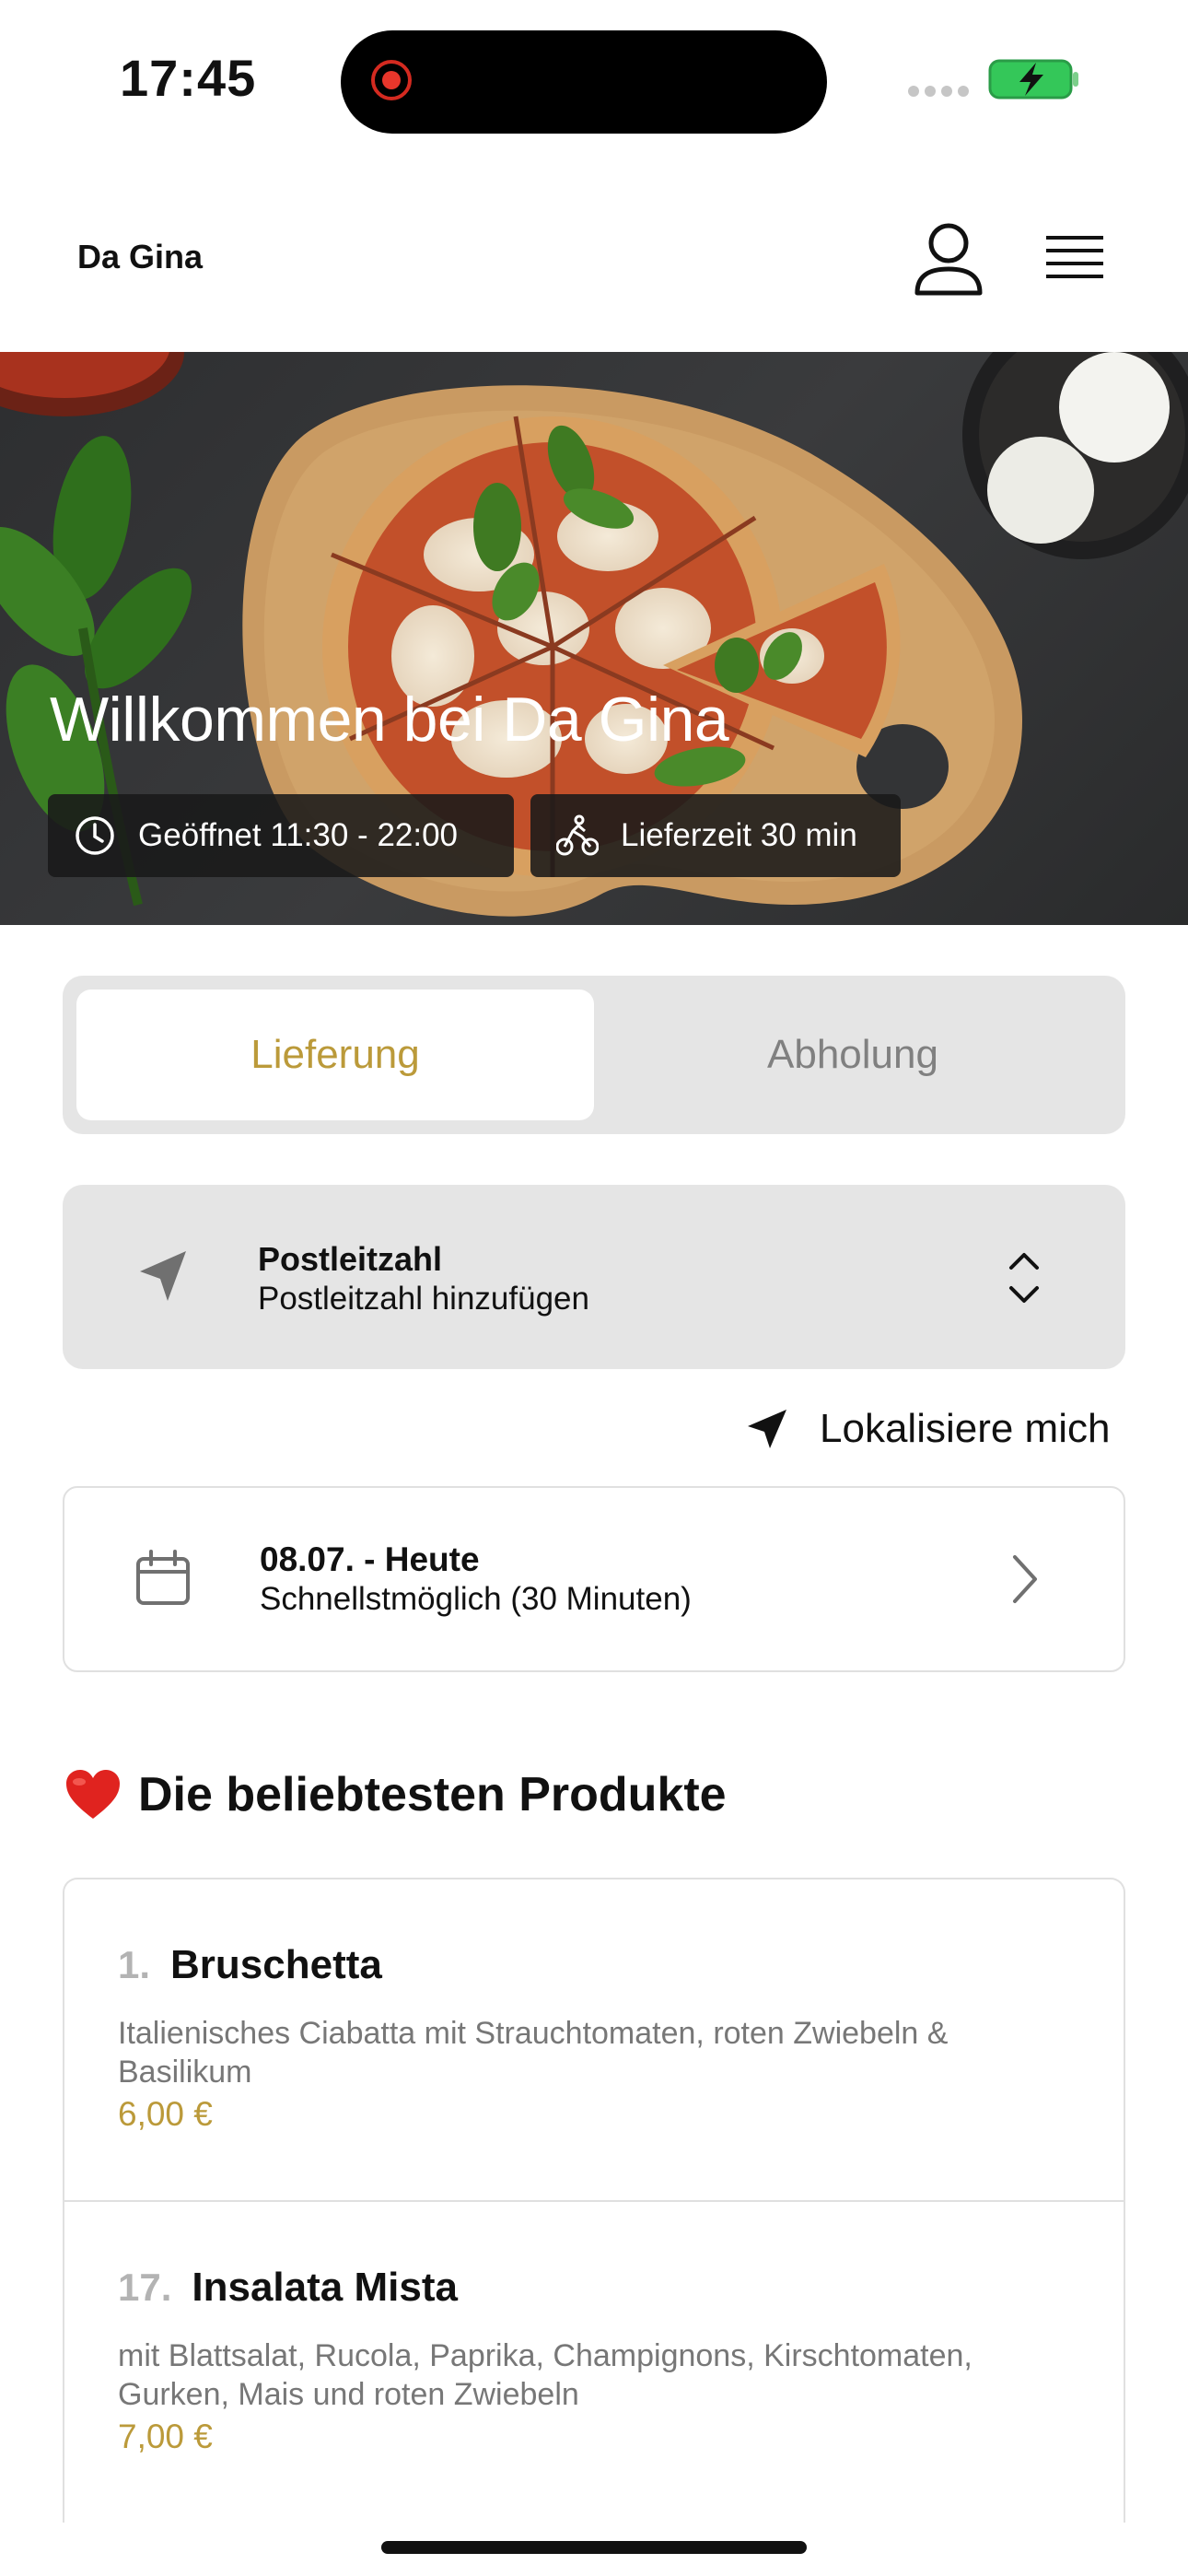 This screenshot has width=1188, height=2576. Describe the element at coordinates (189, 78) in the screenshot. I see `status-time: 17:45` at that location.